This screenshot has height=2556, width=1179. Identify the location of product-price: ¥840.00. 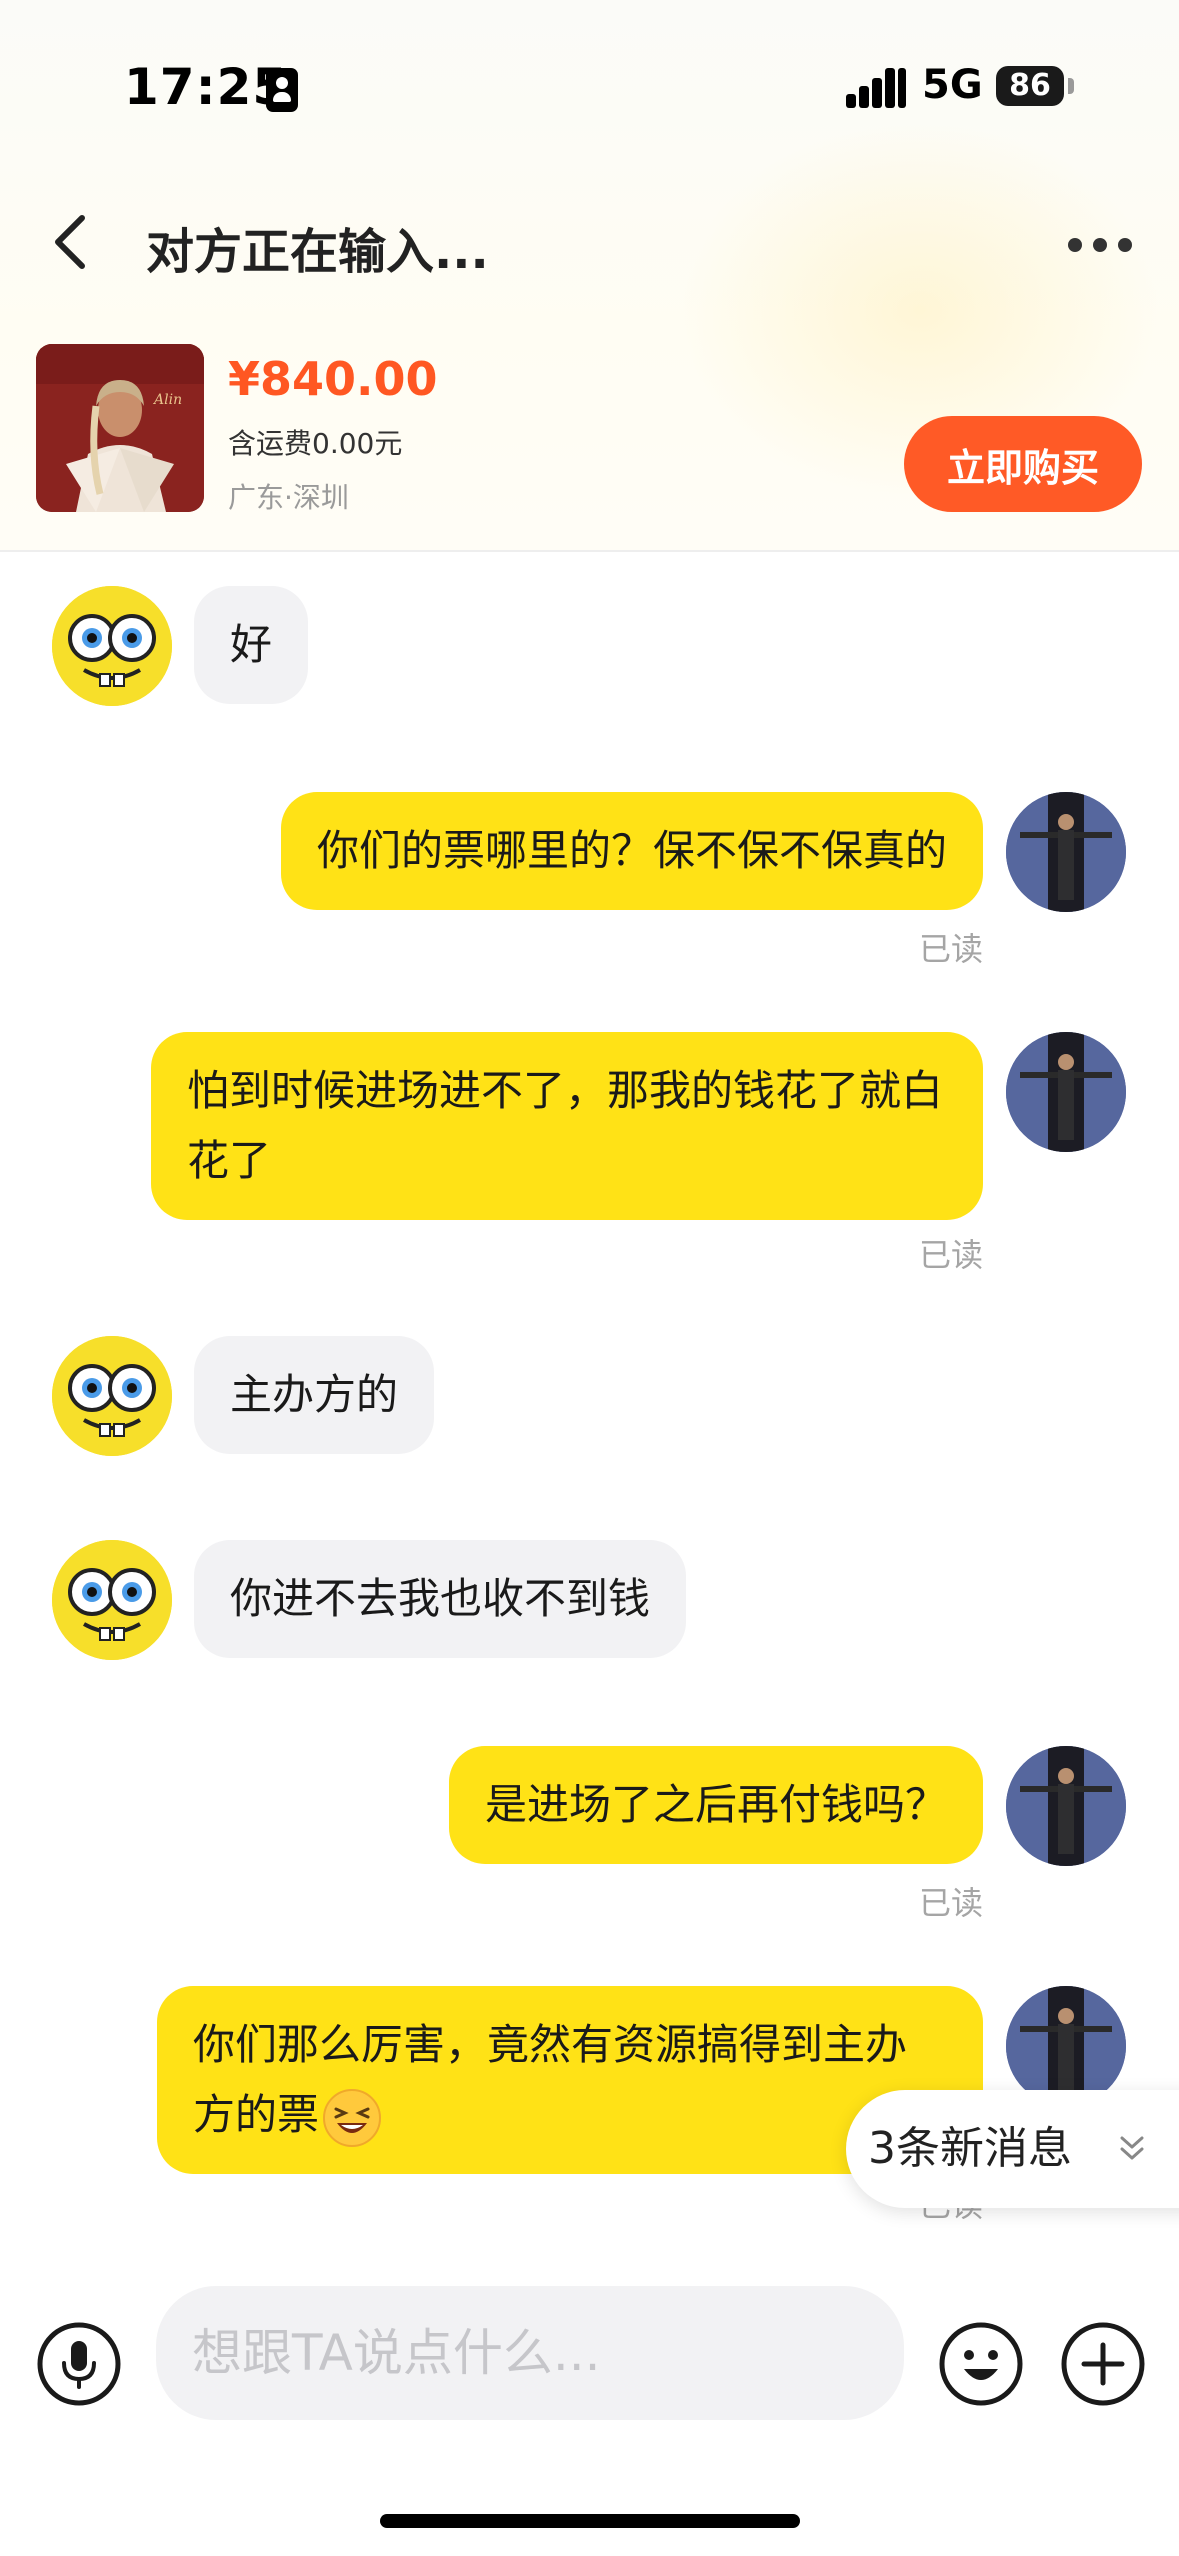
(333, 379).